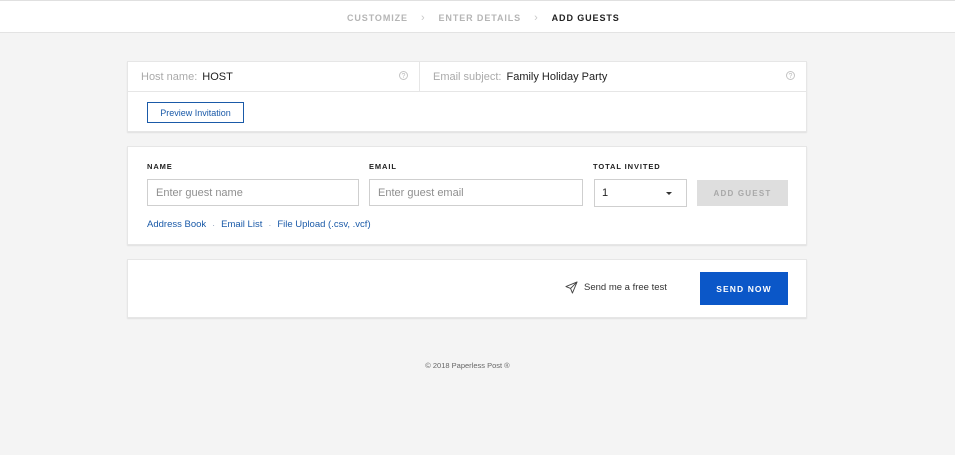  I want to click on guest-name-input, so click(253, 192).